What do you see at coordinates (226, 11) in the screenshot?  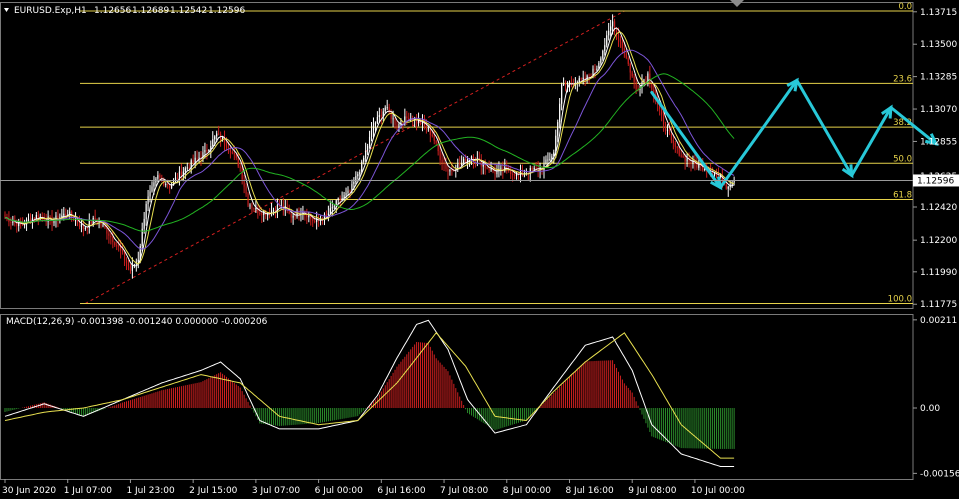 I see `ohlc-close: 1.12596` at bounding box center [226, 11].